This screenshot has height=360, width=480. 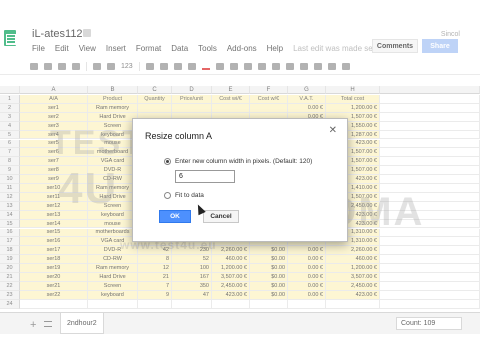 I want to click on pixels-radio, so click(x=167, y=161).